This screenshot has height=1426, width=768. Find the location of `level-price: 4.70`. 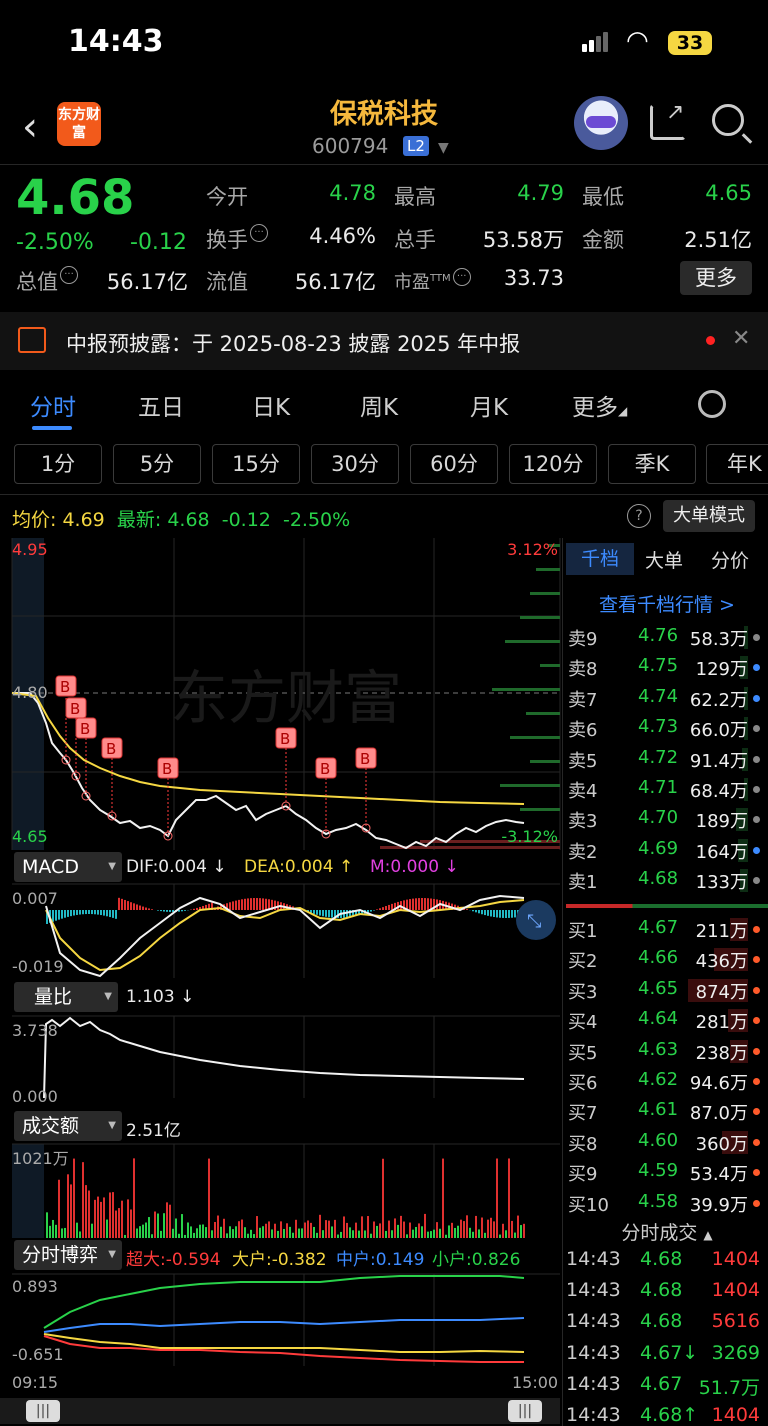

level-price: 4.70 is located at coordinates (658, 818).